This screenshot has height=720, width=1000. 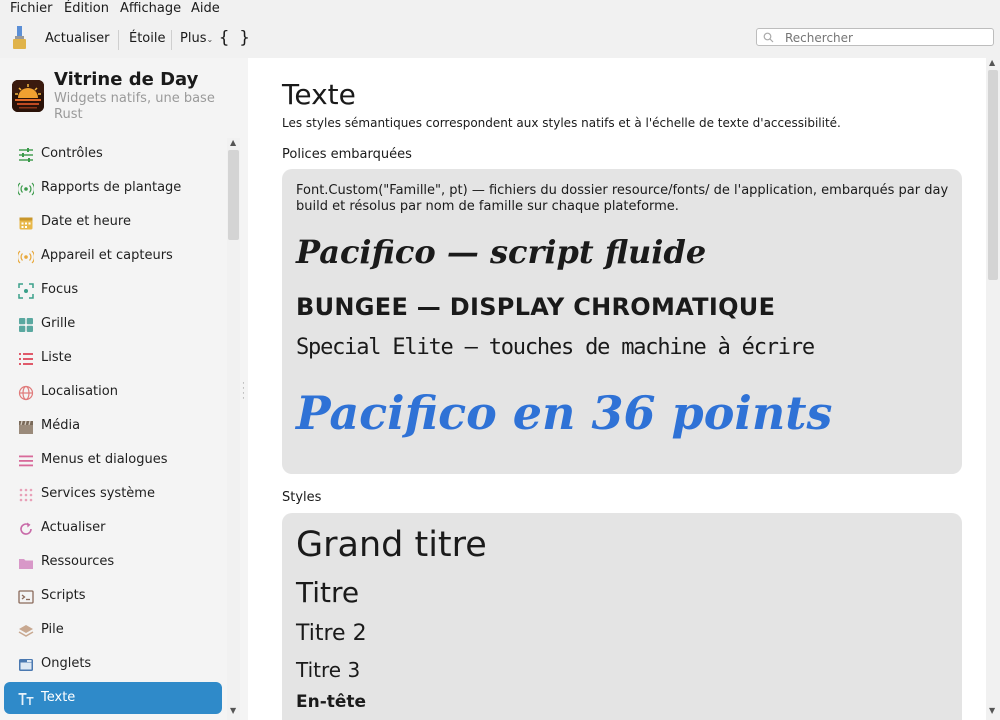 What do you see at coordinates (56, 357) in the screenshot?
I see `sidebar-item-label: Liste` at bounding box center [56, 357].